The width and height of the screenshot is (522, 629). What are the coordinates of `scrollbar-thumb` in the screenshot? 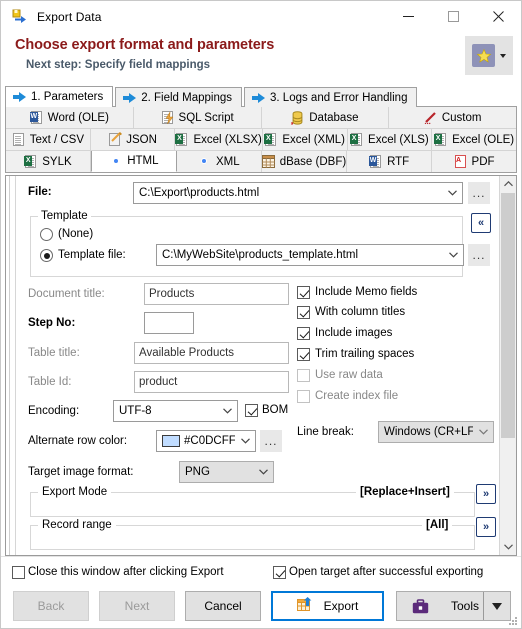 It's located at (508, 315).